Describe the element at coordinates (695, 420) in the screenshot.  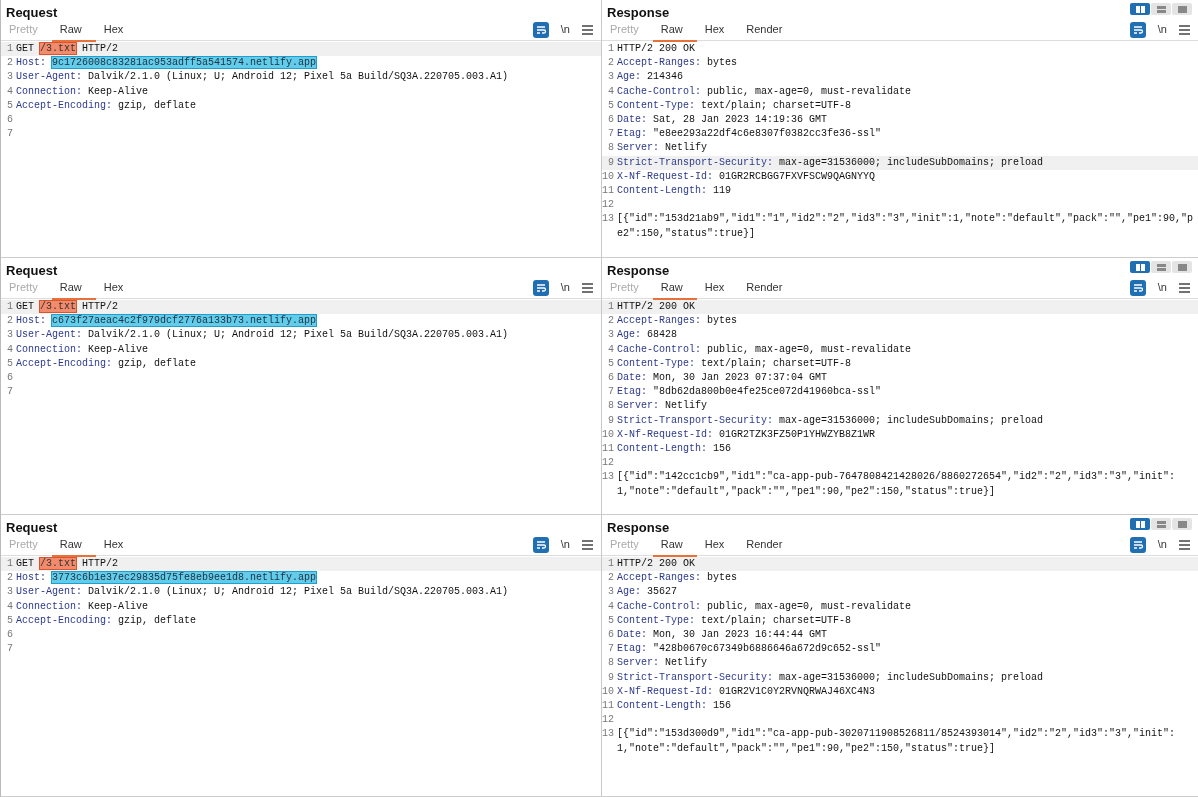
I see `header-name: Strict-Transport-Security:` at that location.